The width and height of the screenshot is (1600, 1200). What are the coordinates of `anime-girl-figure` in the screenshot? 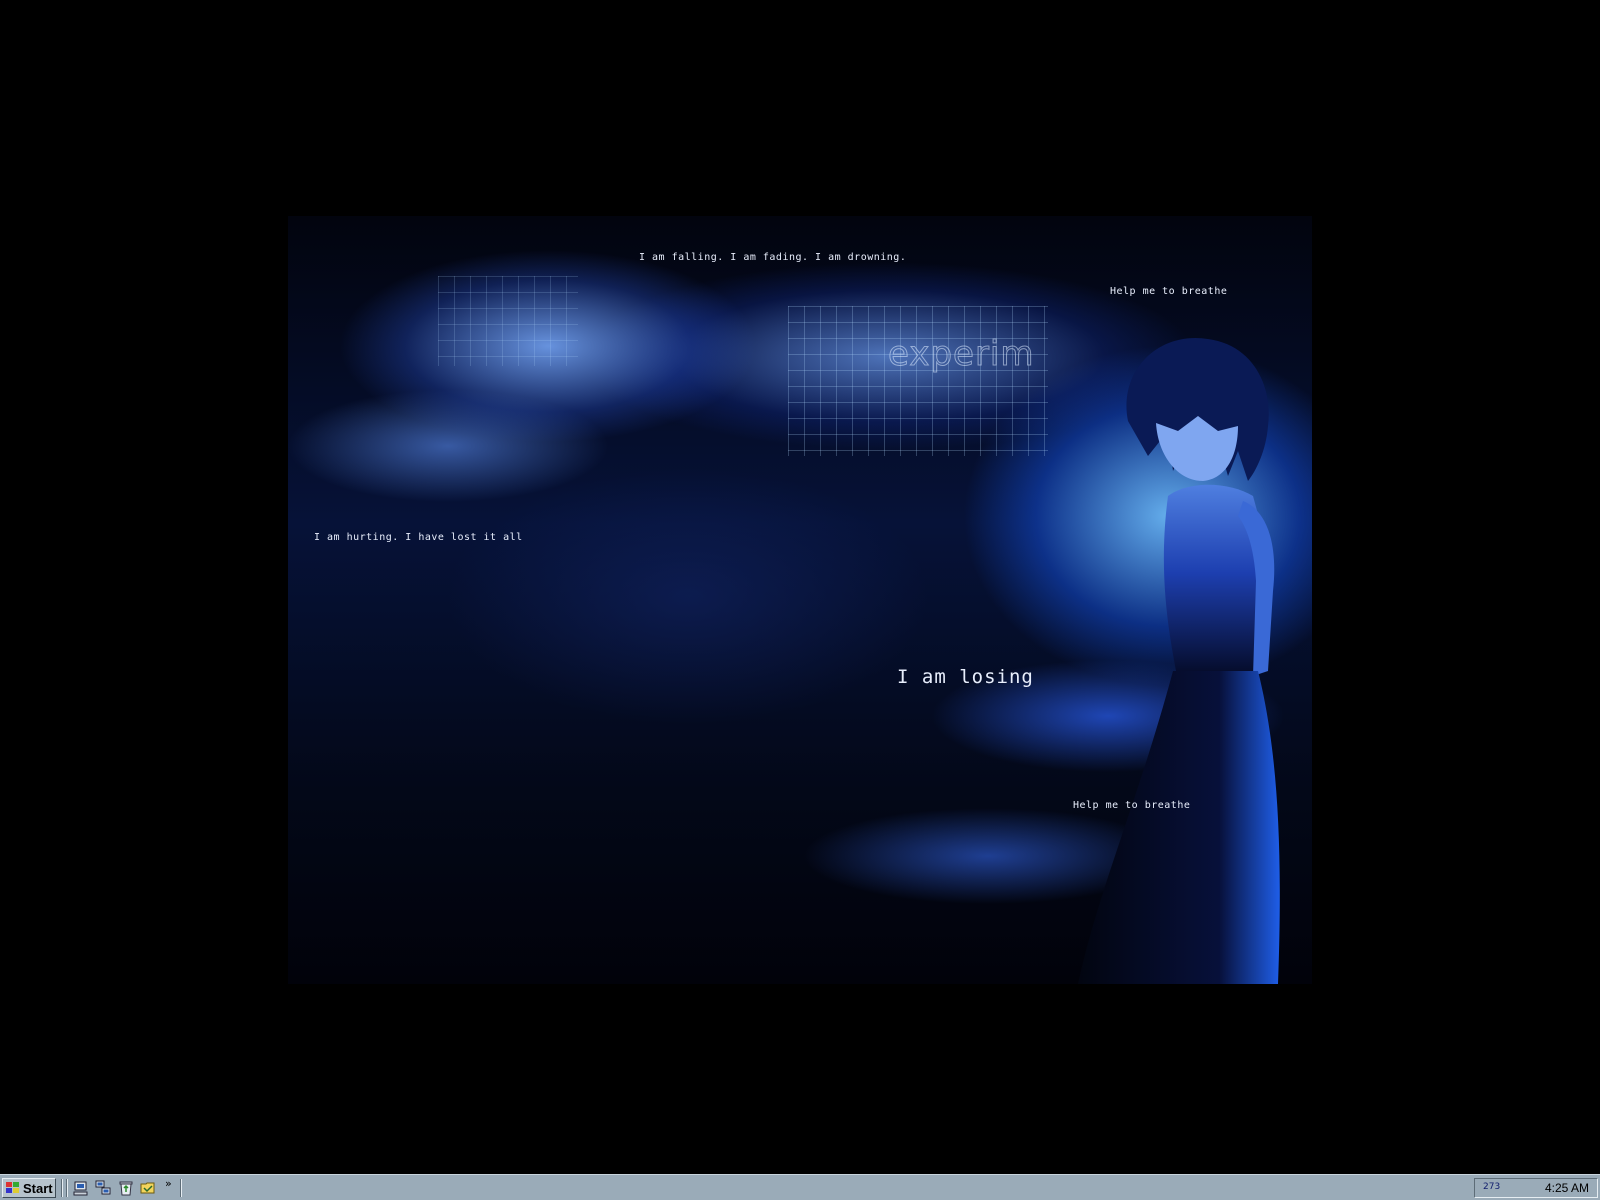 It's located at (1179, 660).